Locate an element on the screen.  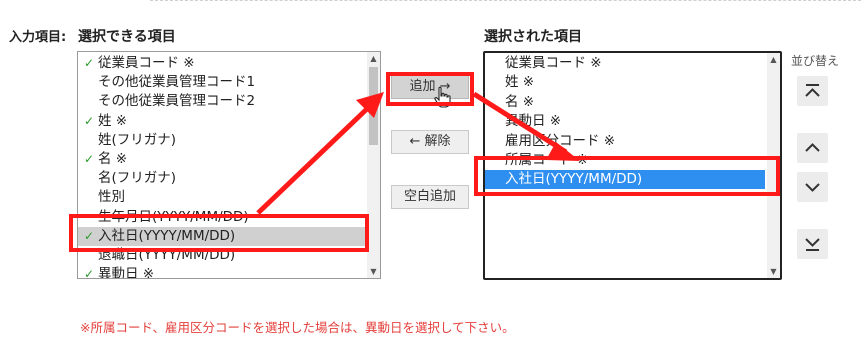
annotation-arrow-to-target is located at coordinates (520, 123).